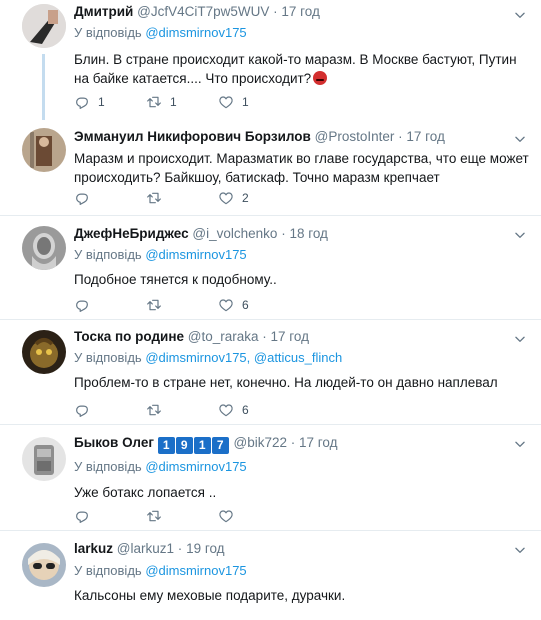 Image resolution: width=541 pixels, height=620 pixels. What do you see at coordinates (114, 442) in the screenshot?
I see `author-name: Быков Олег` at bounding box center [114, 442].